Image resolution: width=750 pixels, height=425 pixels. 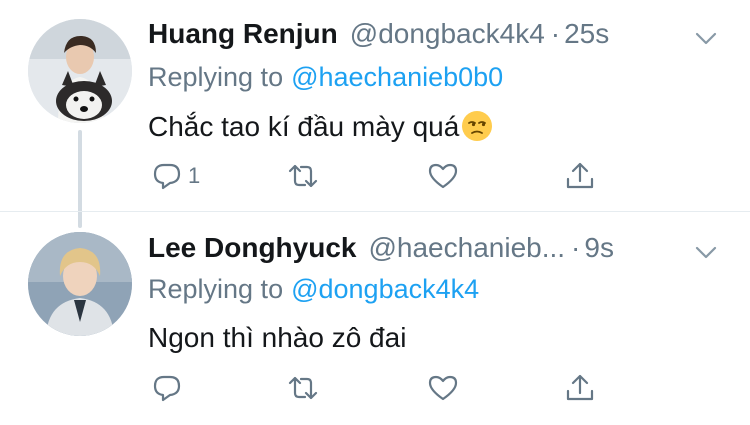 I want to click on reply-button, so click(x=167, y=388).